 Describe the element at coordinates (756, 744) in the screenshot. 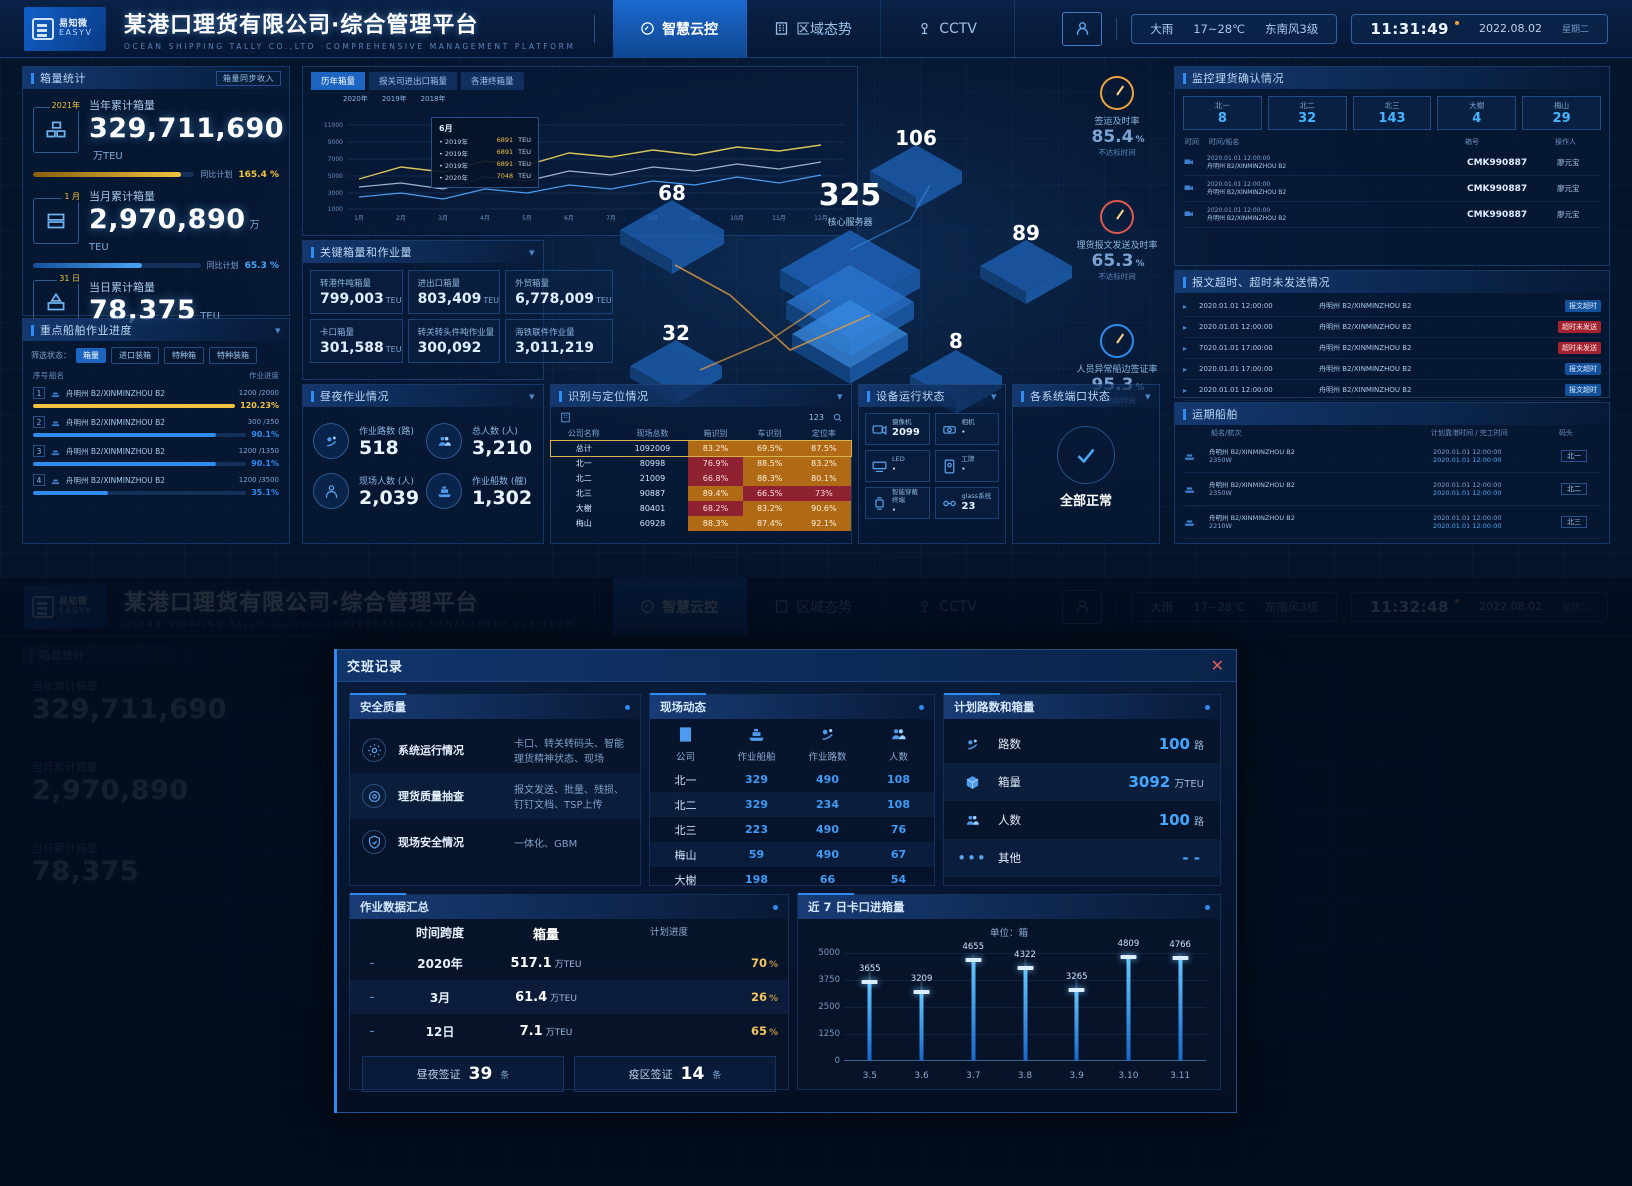

I see `site-column-header: 作业船舶` at that location.